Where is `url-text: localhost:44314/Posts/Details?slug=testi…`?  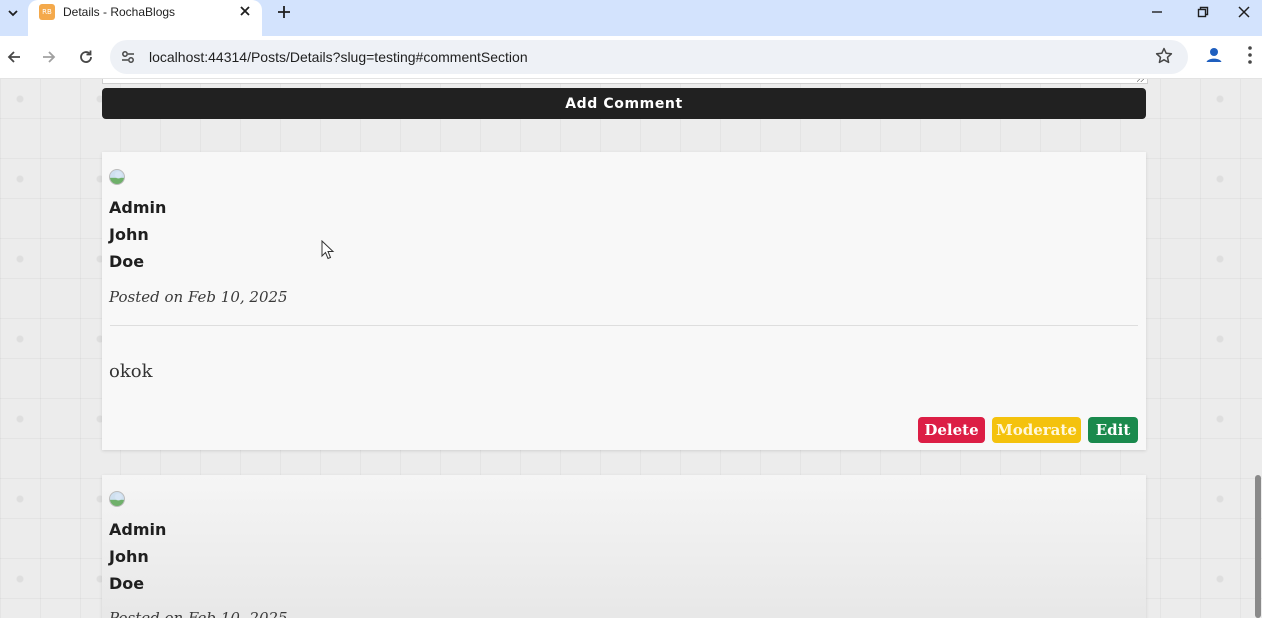
url-text: localhost:44314/Posts/Details?slug=testi… is located at coordinates (338, 57).